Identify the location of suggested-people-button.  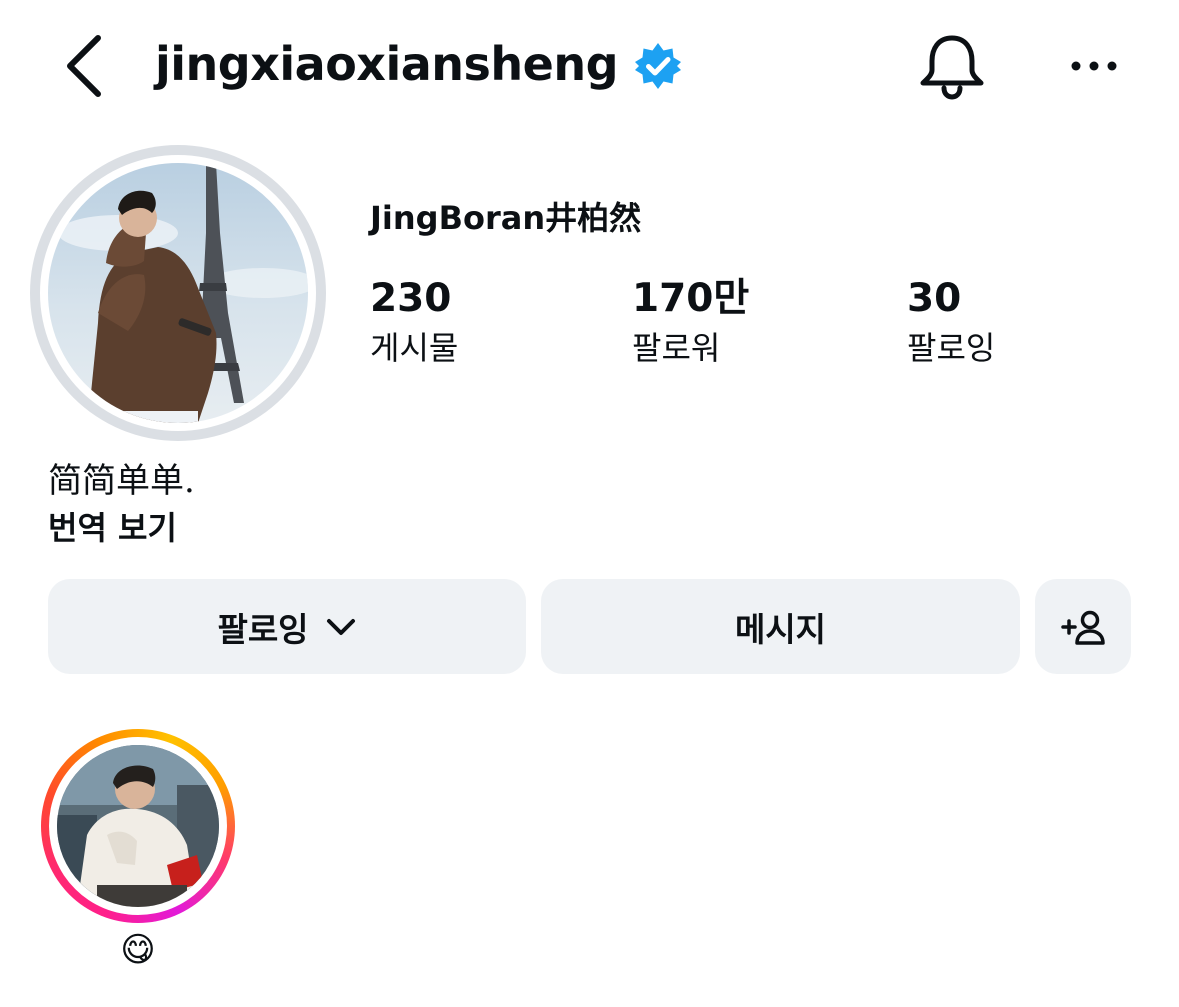
(1083, 626).